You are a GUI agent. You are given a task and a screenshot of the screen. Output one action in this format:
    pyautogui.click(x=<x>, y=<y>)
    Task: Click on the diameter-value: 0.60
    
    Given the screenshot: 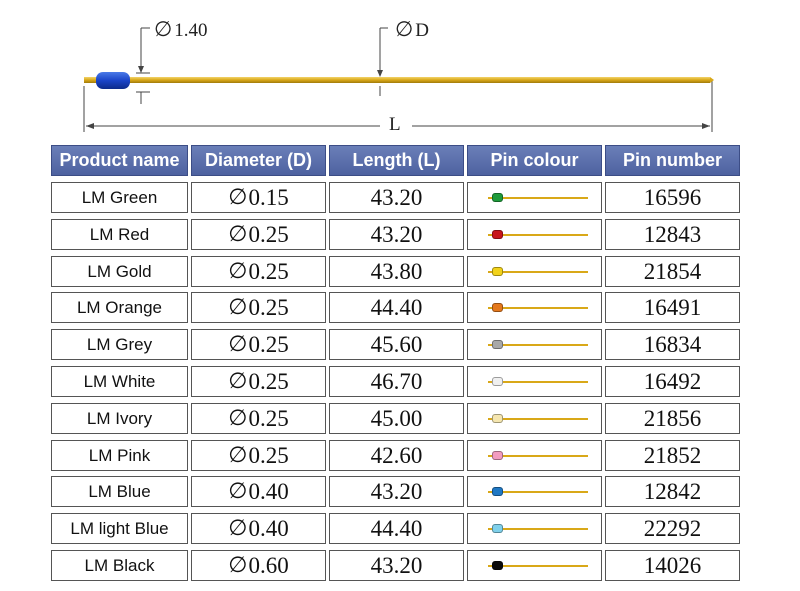 What is the action you would take?
    pyautogui.click(x=268, y=565)
    